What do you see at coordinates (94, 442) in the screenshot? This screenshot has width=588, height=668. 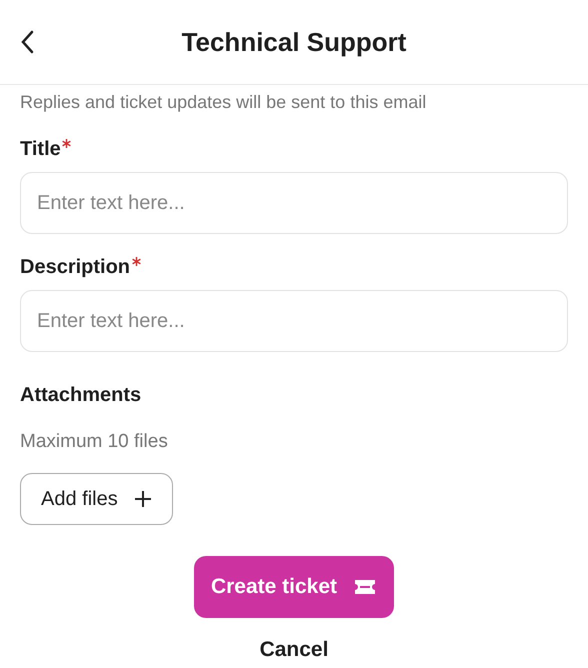 I see `attachments-hint: Maximum 10 files` at bounding box center [94, 442].